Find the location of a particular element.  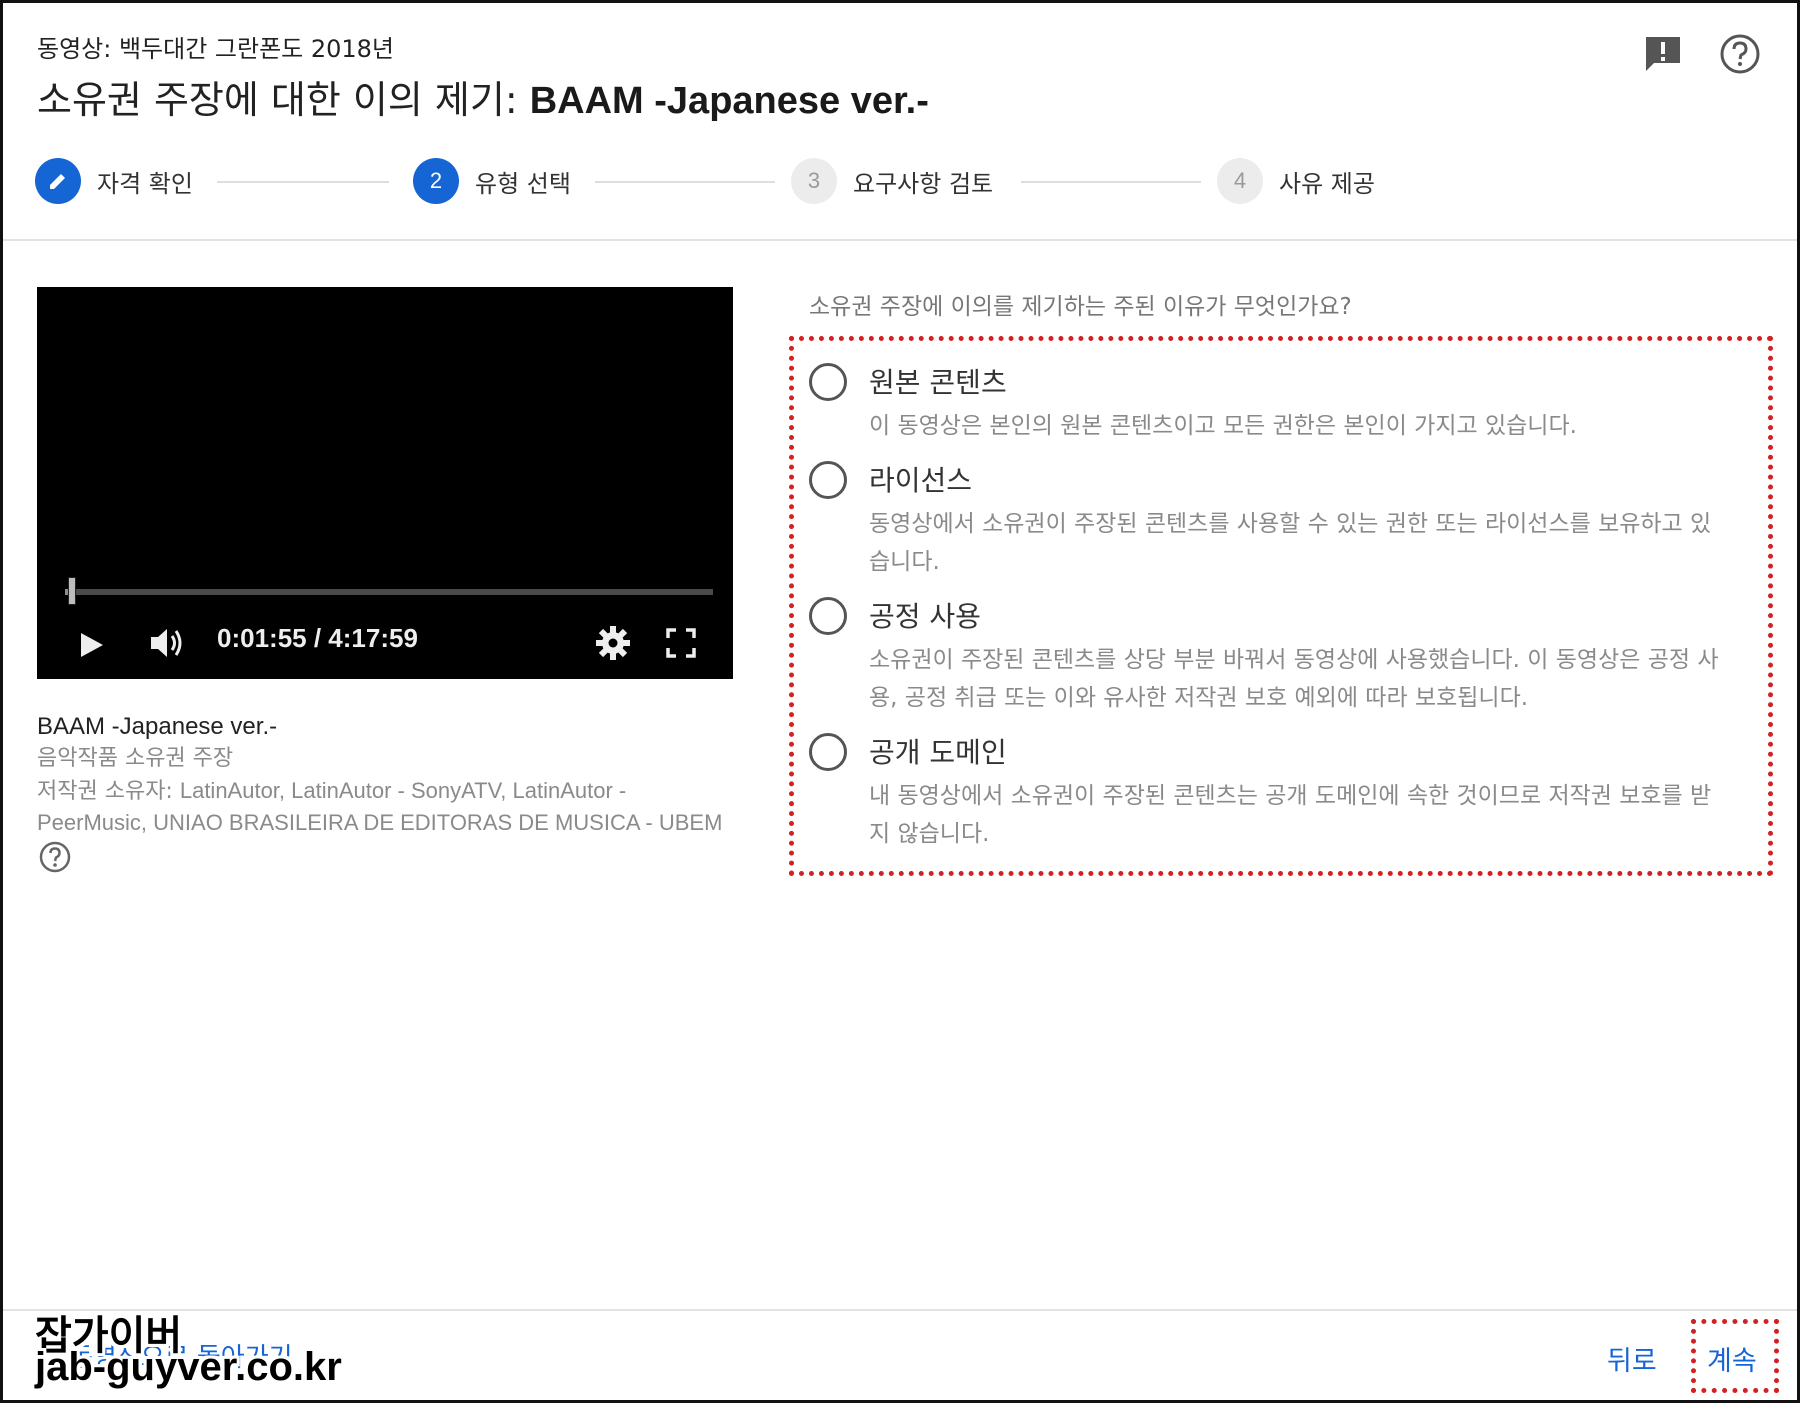

header-divider is located at coordinates (900, 240).